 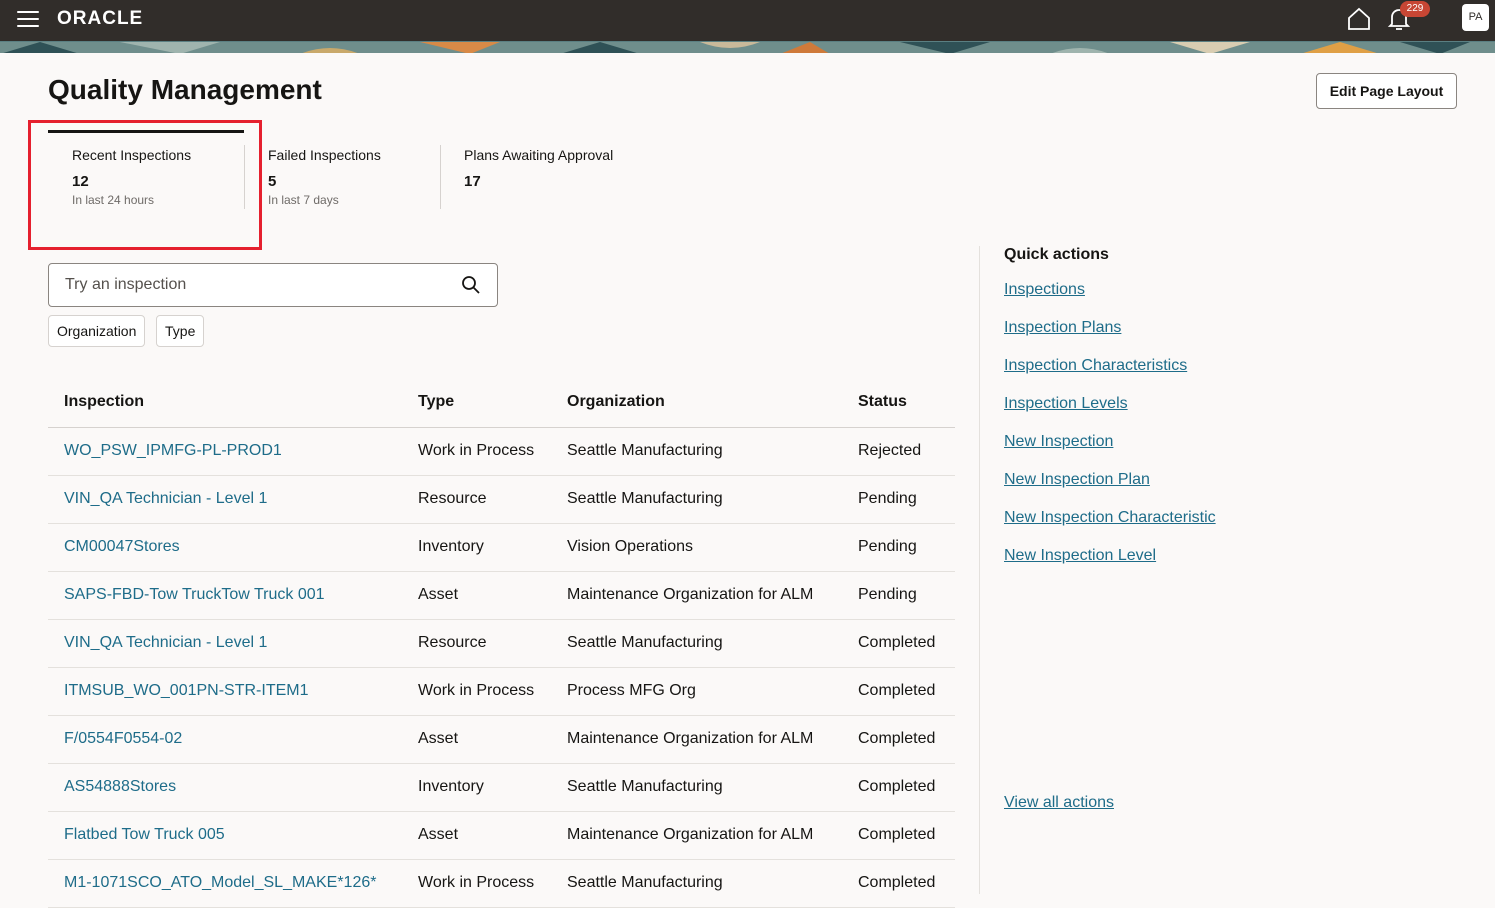 I want to click on metric-recent-inspections: Recent Inspections 12 In last 24 hours, so click(x=146, y=170).